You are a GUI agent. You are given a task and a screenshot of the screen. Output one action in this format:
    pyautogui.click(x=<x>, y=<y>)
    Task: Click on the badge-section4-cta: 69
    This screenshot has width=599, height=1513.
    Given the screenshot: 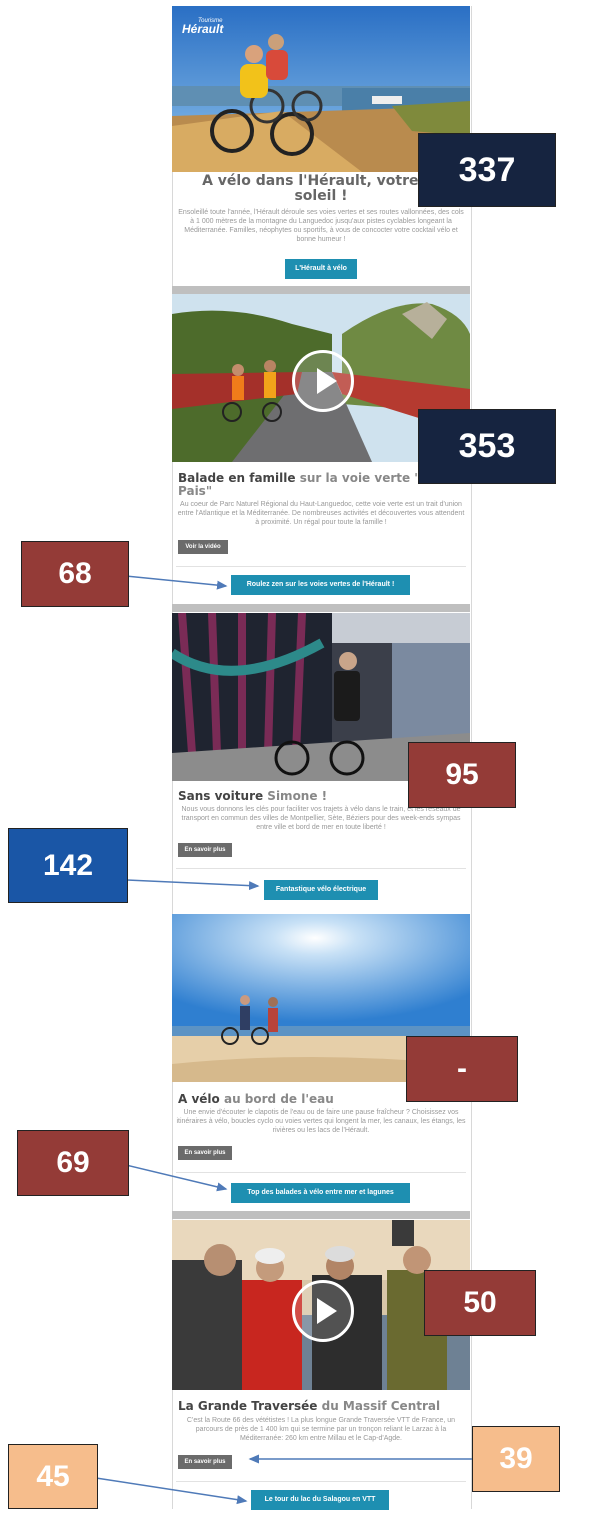 What is the action you would take?
    pyautogui.click(x=73, y=1163)
    